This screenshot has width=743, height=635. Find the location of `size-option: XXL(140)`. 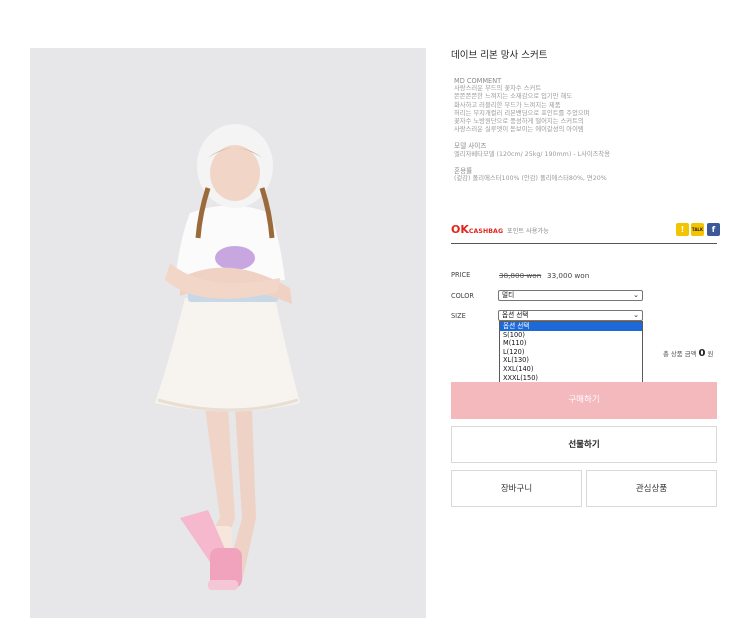

size-option: XXL(140) is located at coordinates (571, 369).